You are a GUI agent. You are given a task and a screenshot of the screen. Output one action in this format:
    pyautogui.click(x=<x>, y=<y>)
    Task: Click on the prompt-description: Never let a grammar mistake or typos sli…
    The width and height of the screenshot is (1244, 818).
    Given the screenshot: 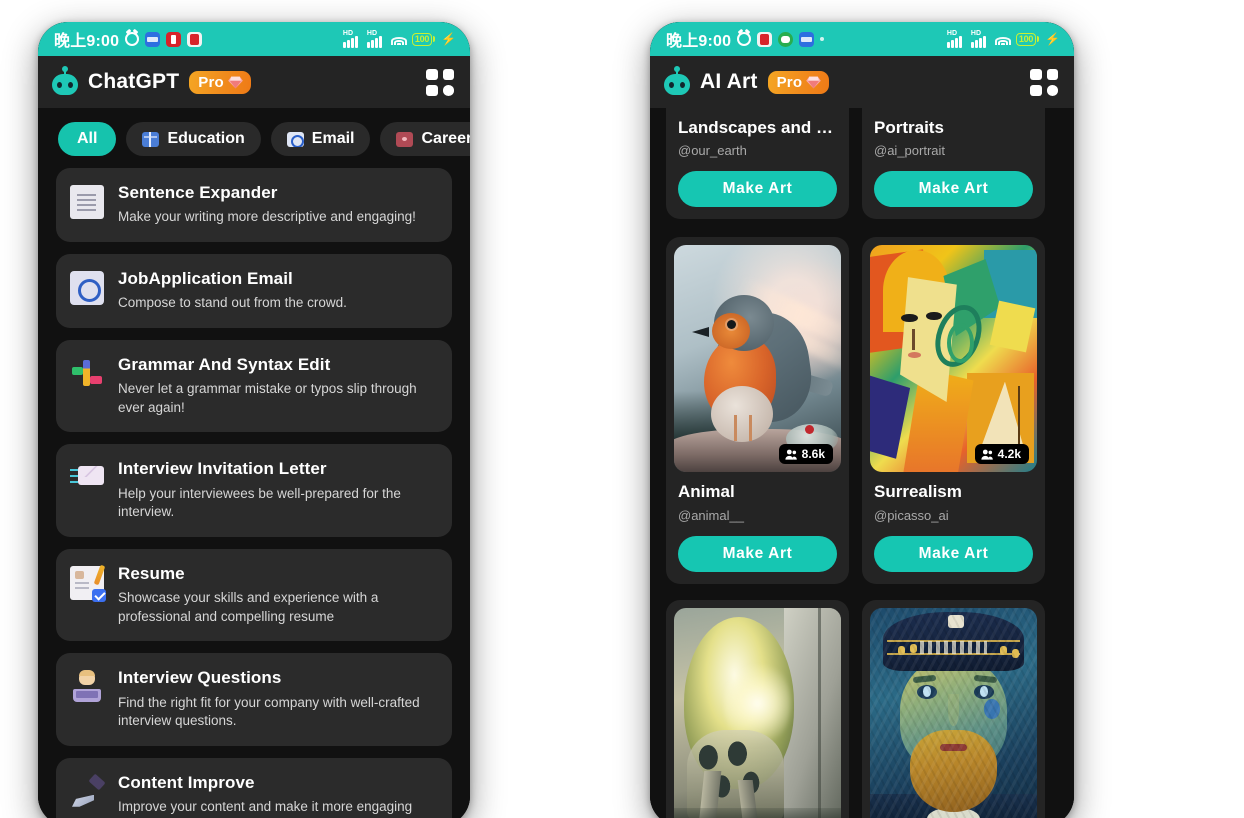 What is the action you would take?
    pyautogui.click(x=267, y=398)
    